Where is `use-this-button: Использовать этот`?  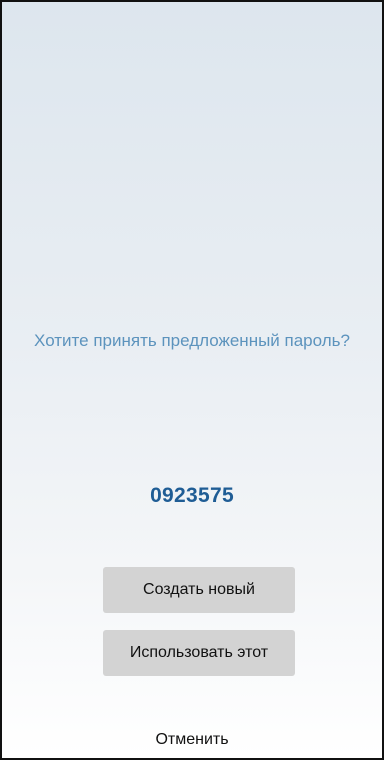 use-this-button: Использовать этот is located at coordinates (199, 653).